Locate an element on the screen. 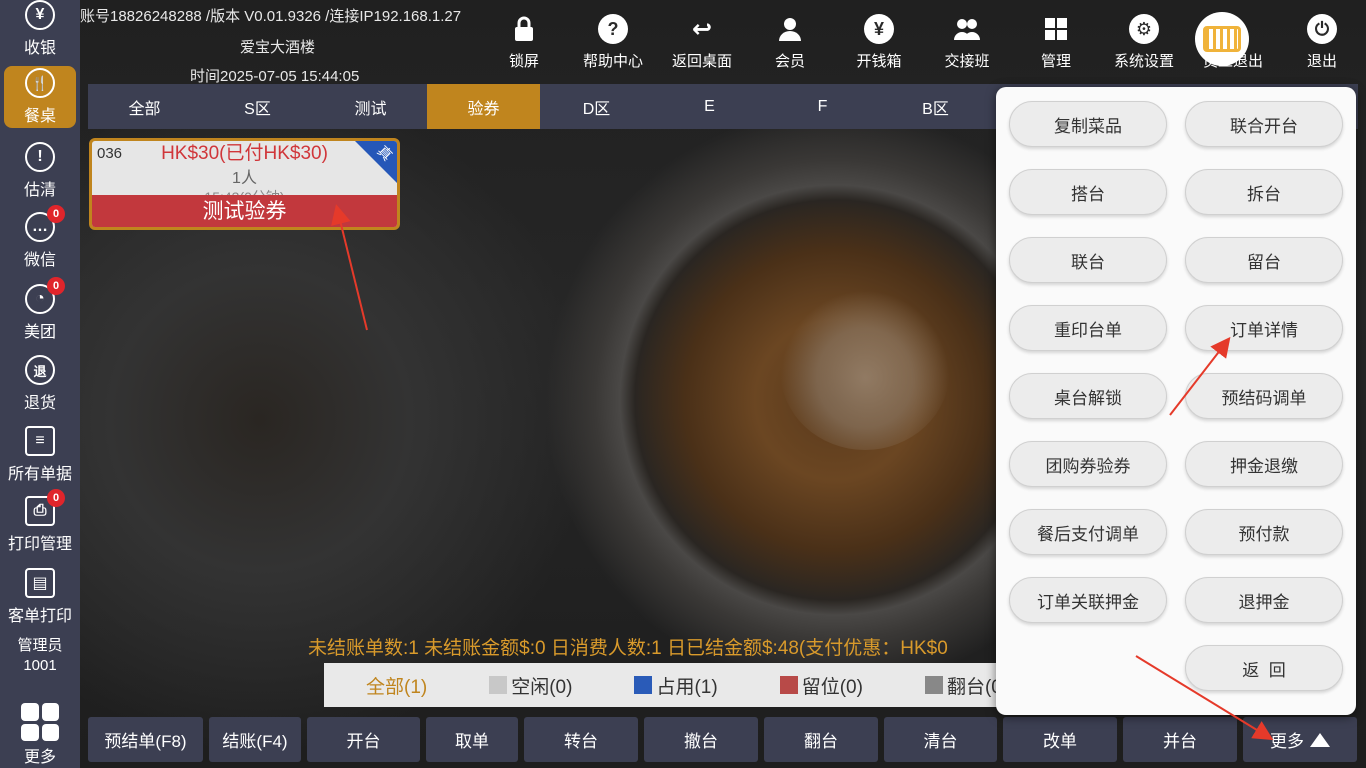 Image resolution: width=1366 pixels, height=768 pixels. turnover-button: 翻台 is located at coordinates (821, 739).